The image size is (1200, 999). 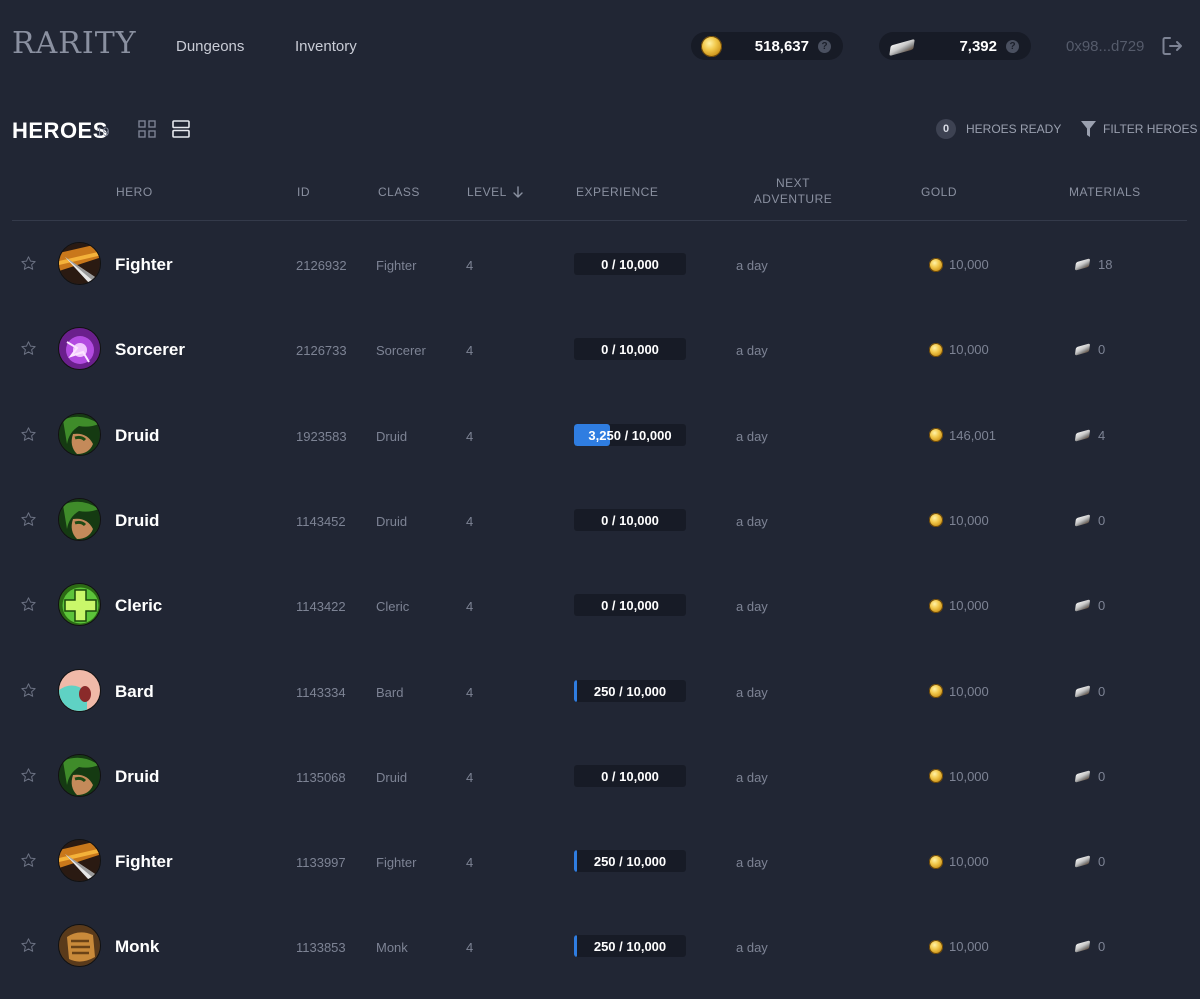 I want to click on table-row: Bard 1143334 Bard 4 250 / 10,000 a day 10,000 0, so click(x=600, y=691).